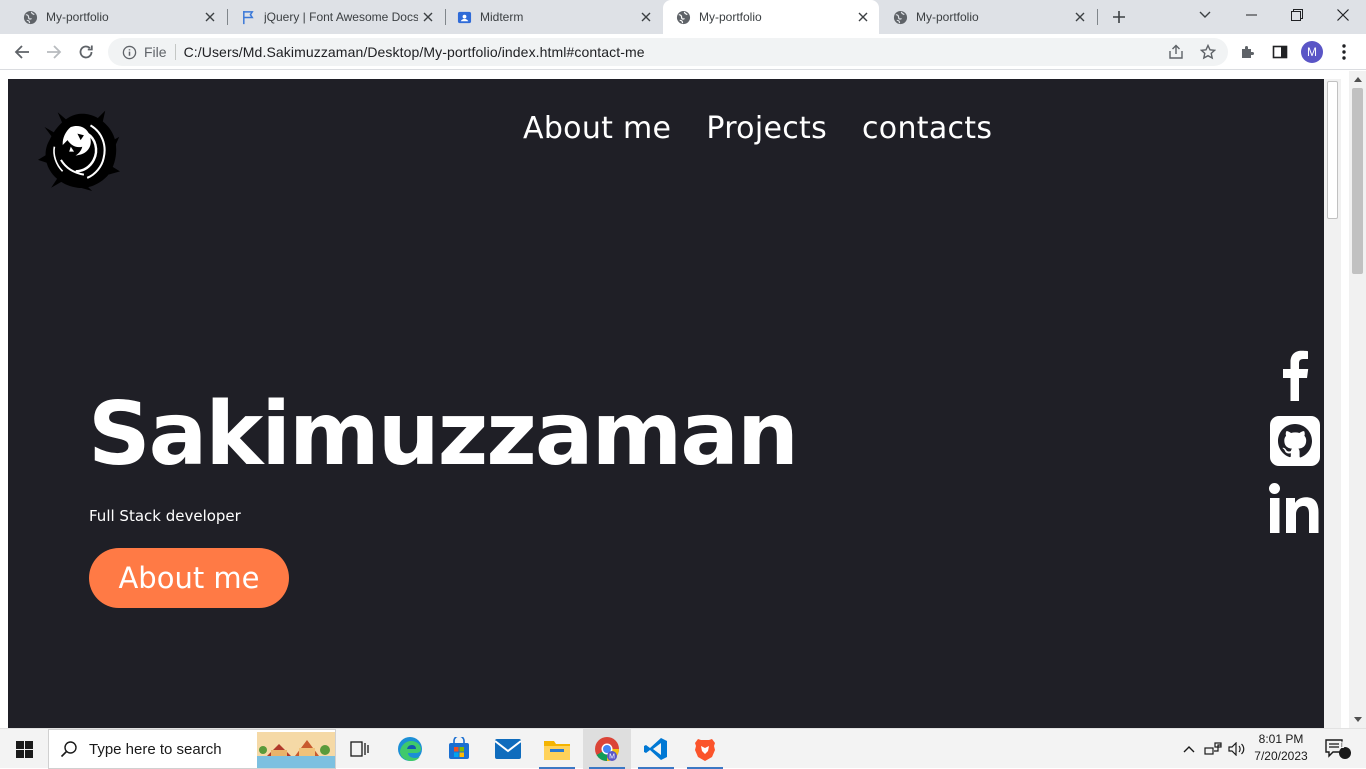  I want to click on profile-avatar: M, so click(1312, 52).